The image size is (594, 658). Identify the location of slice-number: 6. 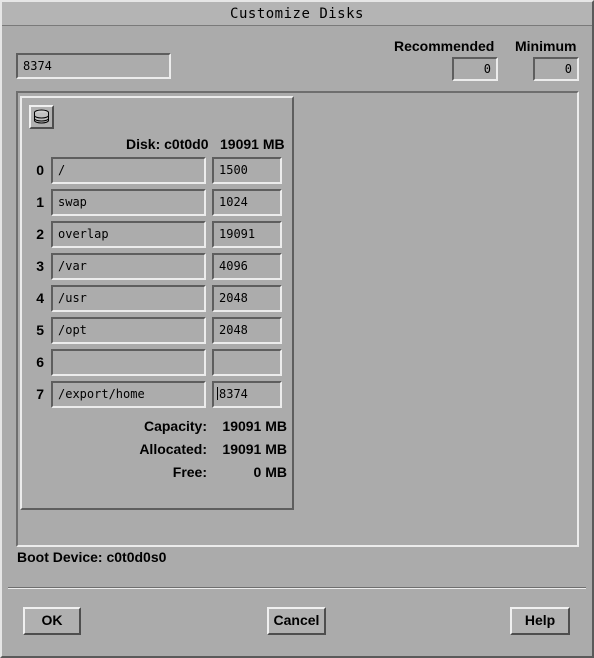
(40, 362).